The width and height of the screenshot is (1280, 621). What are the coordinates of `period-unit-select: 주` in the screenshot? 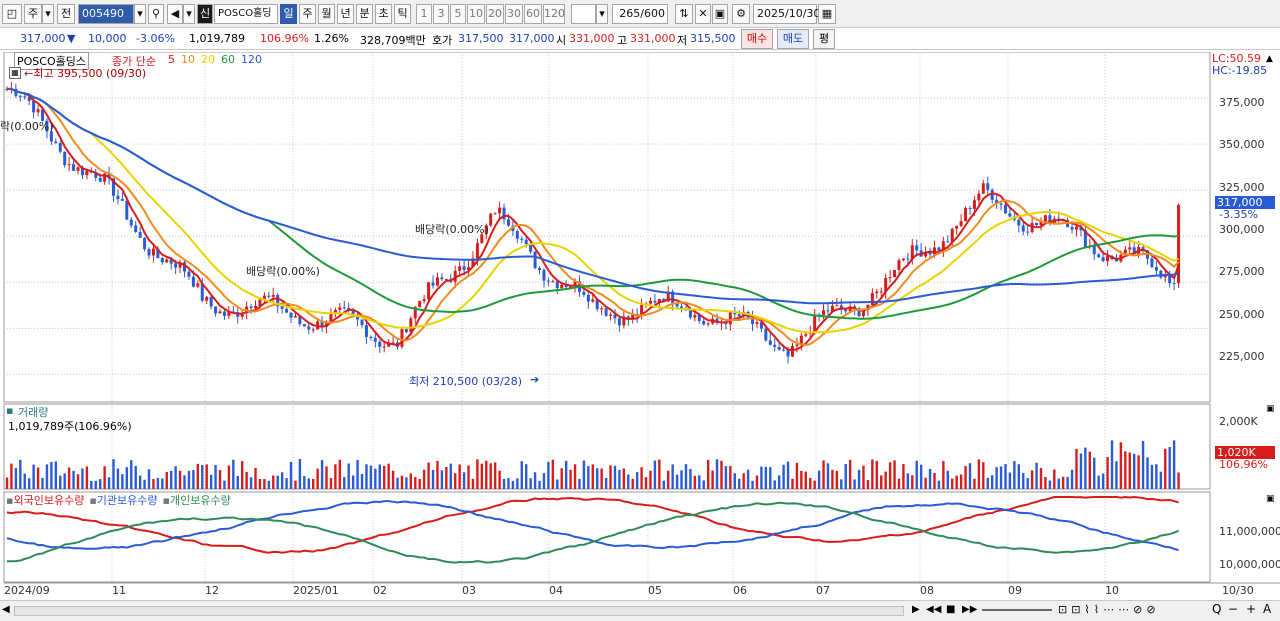 It's located at (33, 14).